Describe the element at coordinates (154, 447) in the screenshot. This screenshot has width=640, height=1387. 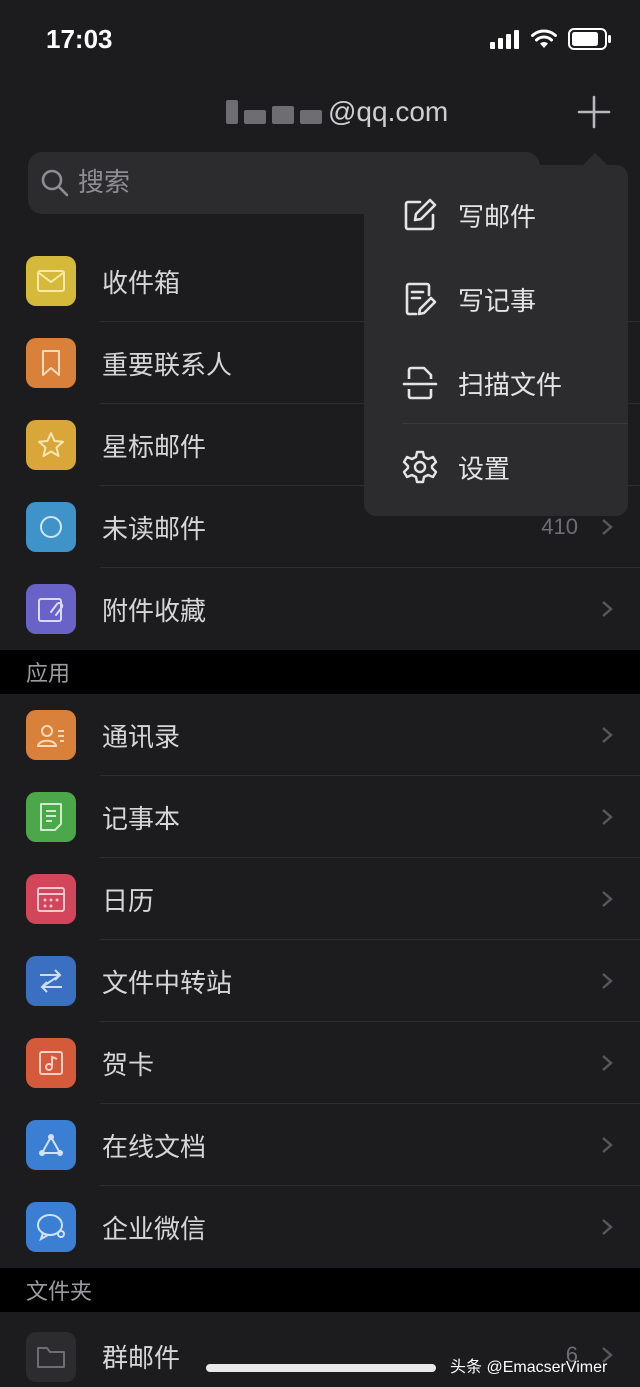
I see `row-label: 星标邮件` at that location.